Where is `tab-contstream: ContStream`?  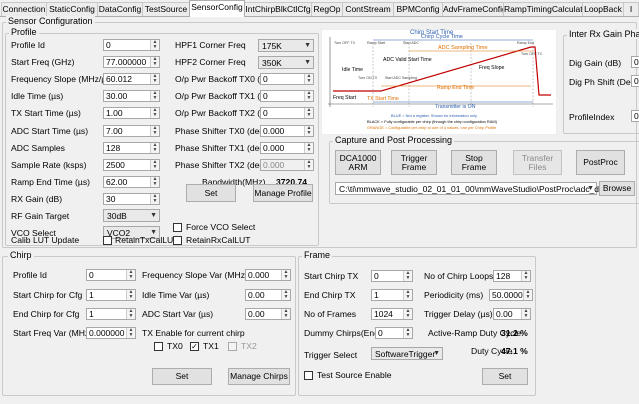
tab-contstream: ContStream is located at coordinates (368, 9).